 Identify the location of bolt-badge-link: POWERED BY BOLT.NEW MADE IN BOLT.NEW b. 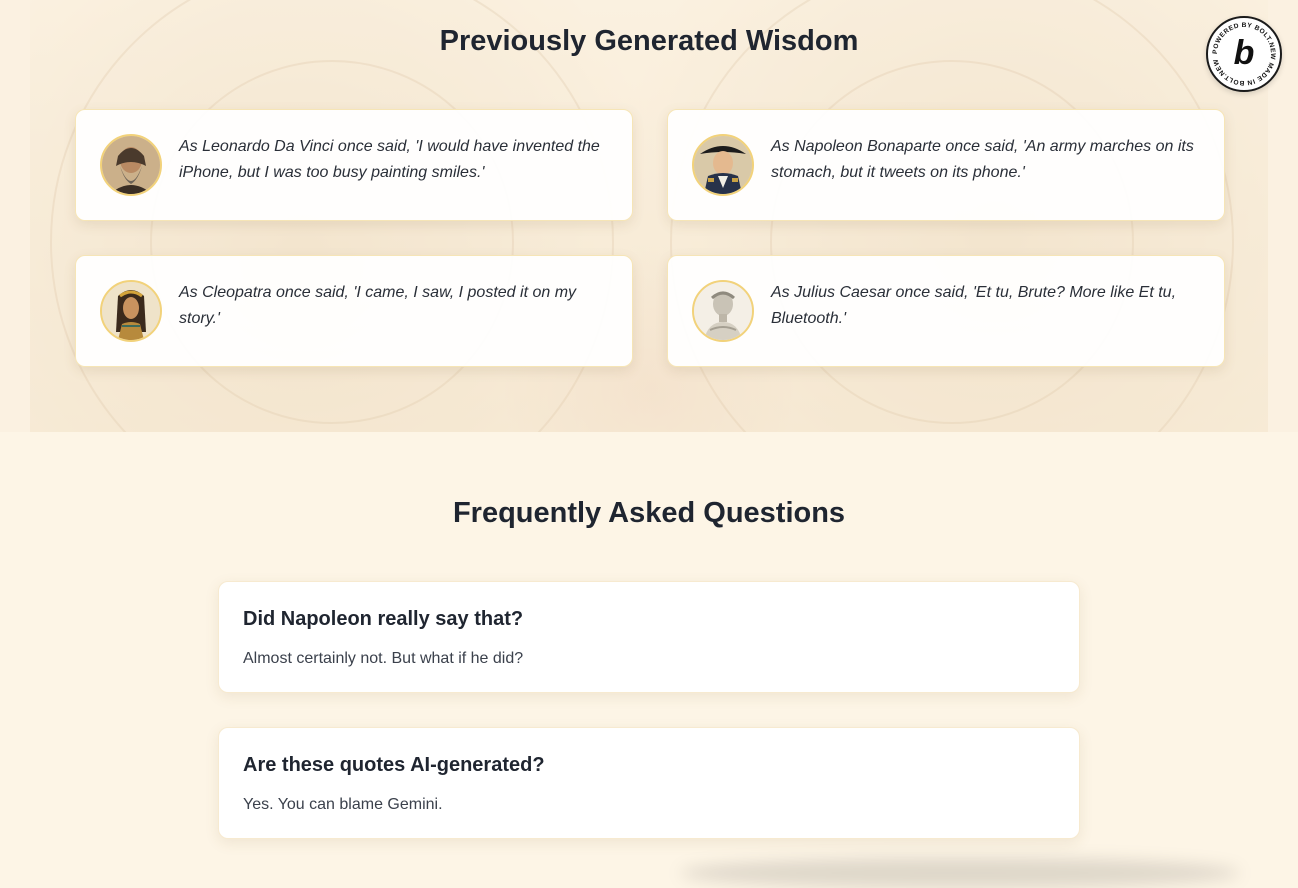
(1244, 54).